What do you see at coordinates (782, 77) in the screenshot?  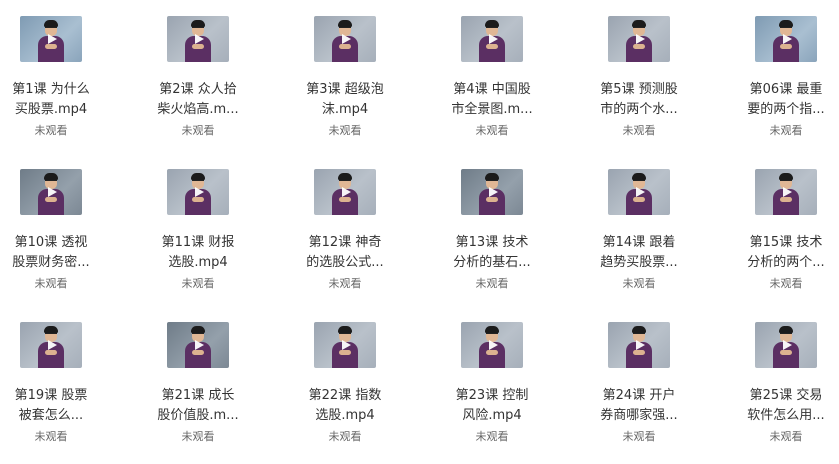 I see `video-tile: 第06课 最重 要的两个指... 未观看` at bounding box center [782, 77].